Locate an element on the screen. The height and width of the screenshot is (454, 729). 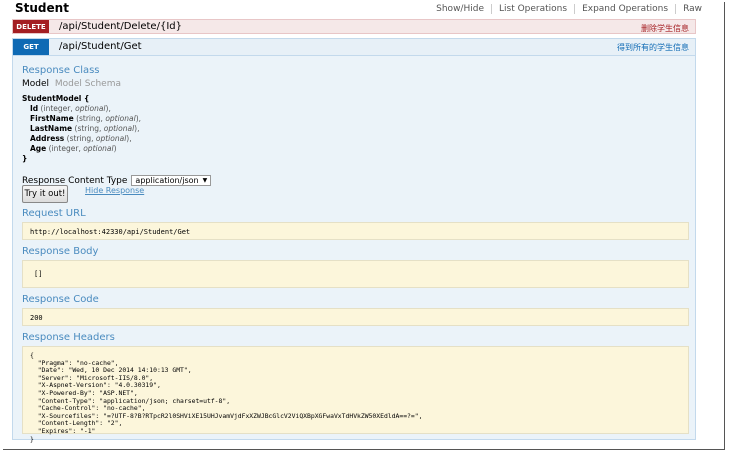
show-hide-link: Show/Hide is located at coordinates (460, 9).